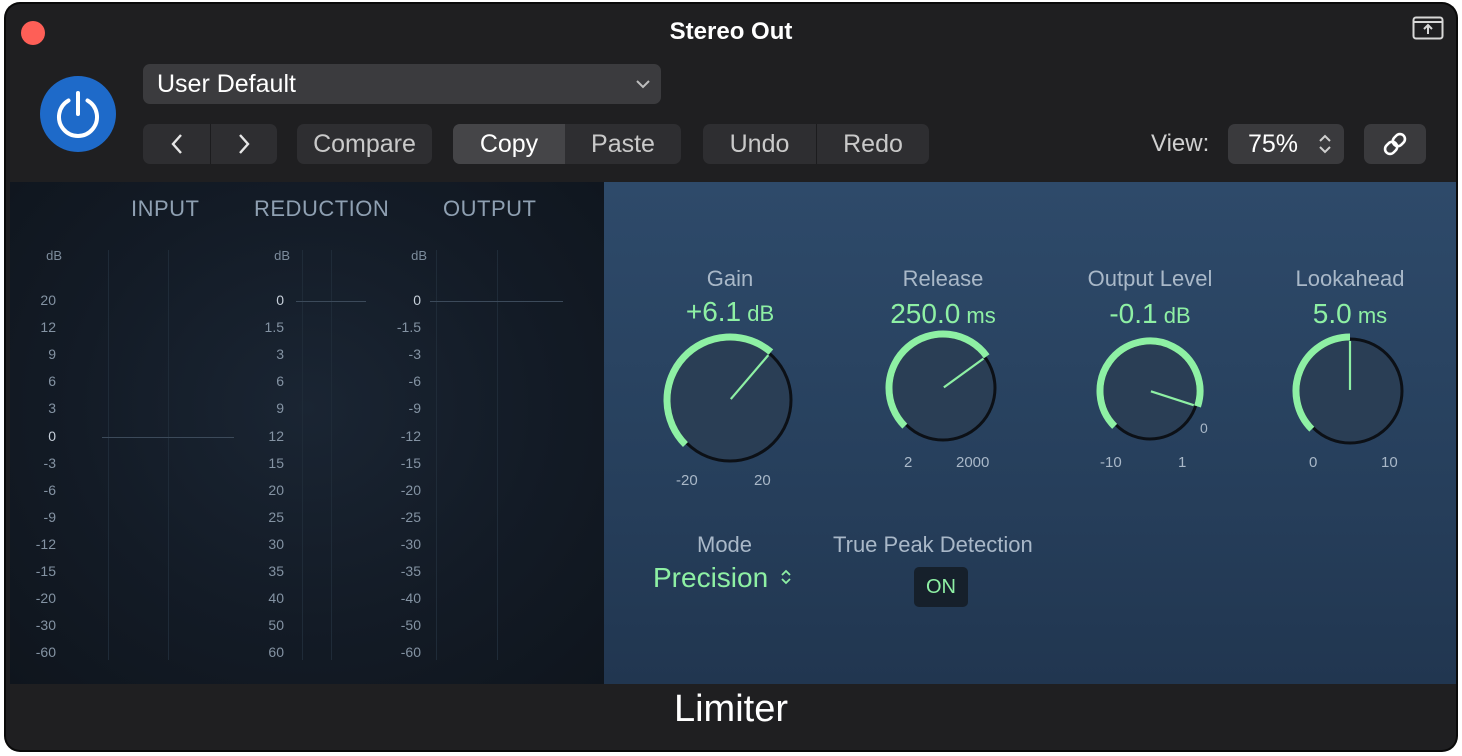  Describe the element at coordinates (226, 84) in the screenshot. I see `preset-name: User Default` at that location.